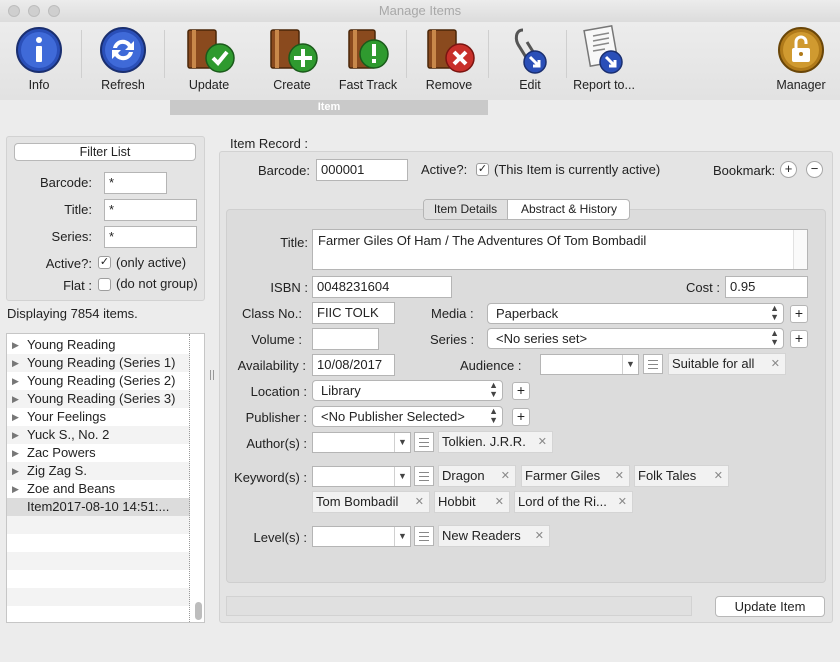 This screenshot has height=662, width=840. I want to click on keywords-list-button, so click(424, 476).